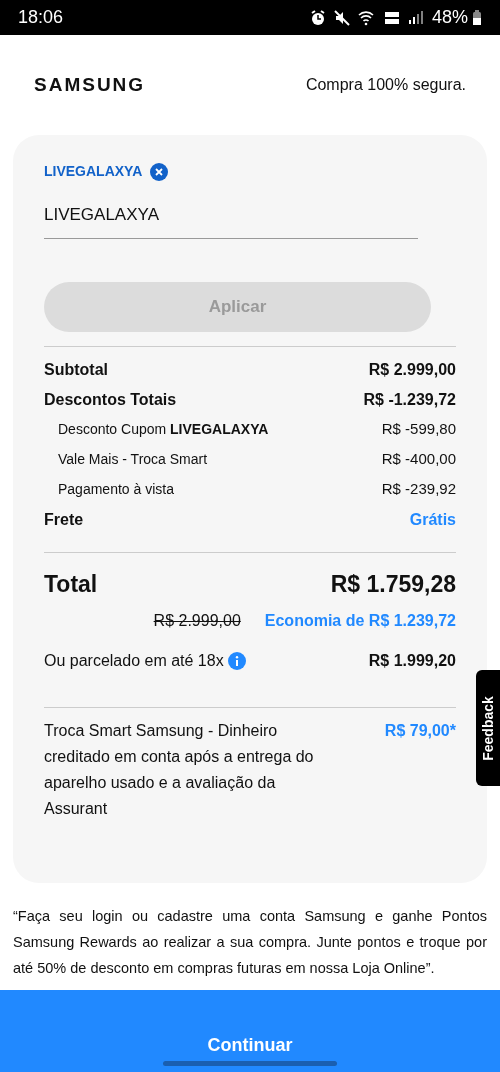 This screenshot has width=500, height=1072. What do you see at coordinates (409, 399) in the screenshot?
I see `summary-value: R$ -1.239,72` at bounding box center [409, 399].